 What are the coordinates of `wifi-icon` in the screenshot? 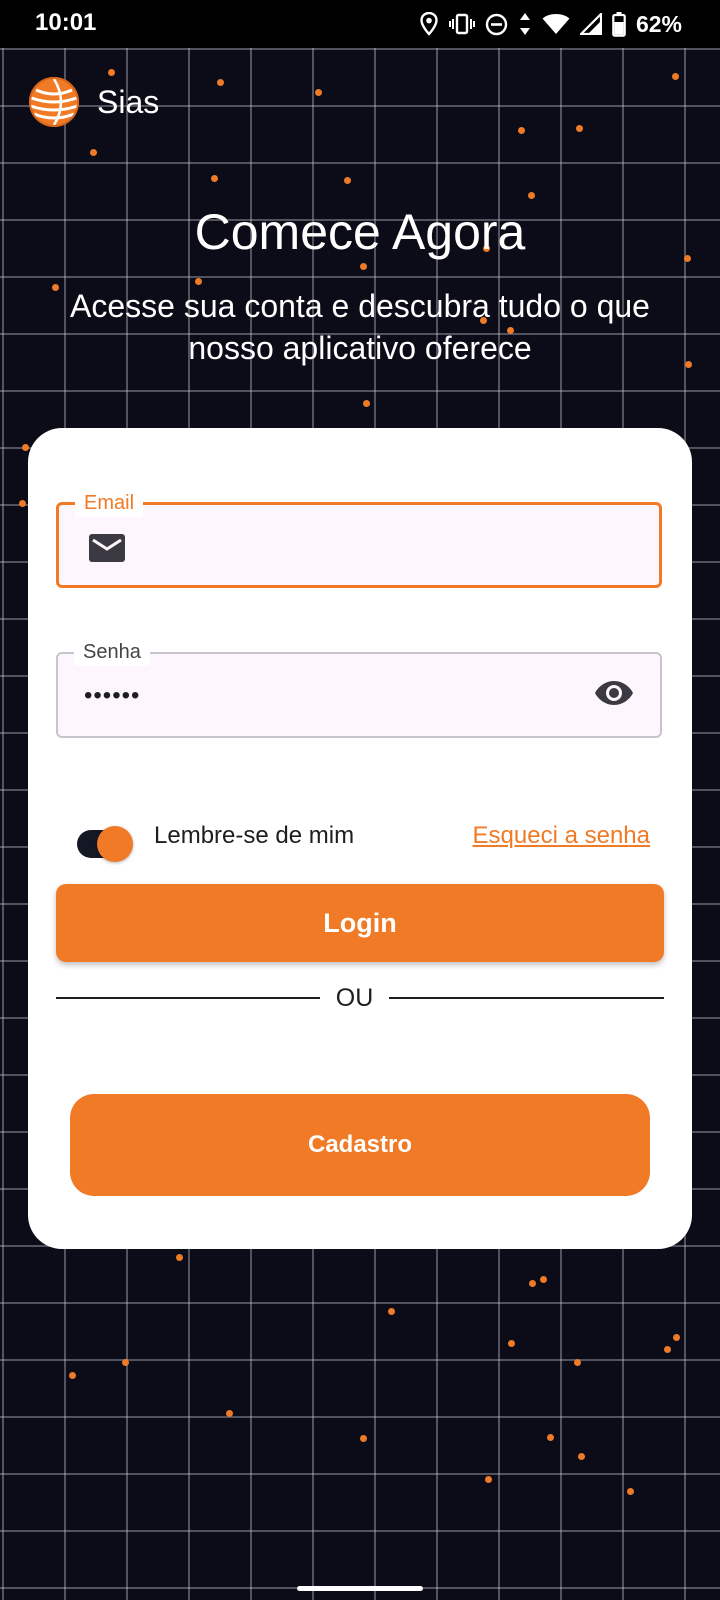 It's located at (556, 24).